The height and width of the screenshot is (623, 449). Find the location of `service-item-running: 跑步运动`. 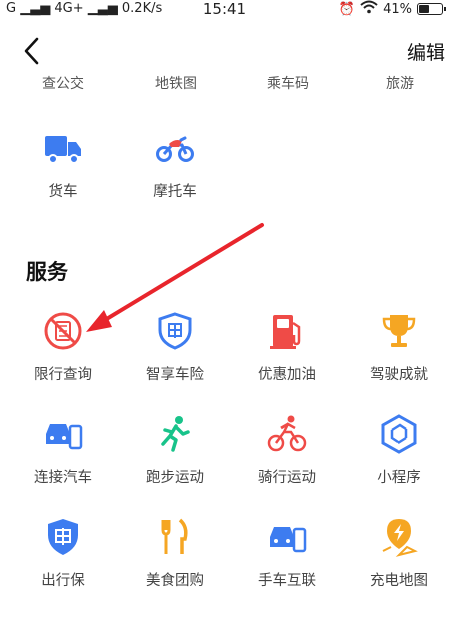

service-item-running: 跑步运动 is located at coordinates (175, 450).